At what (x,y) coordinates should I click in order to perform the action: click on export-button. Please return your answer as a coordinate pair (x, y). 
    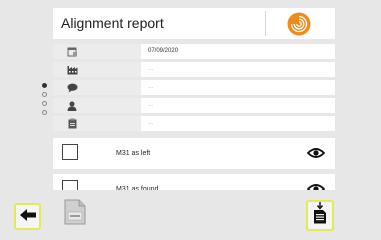
    Looking at the image, I should click on (320, 215).